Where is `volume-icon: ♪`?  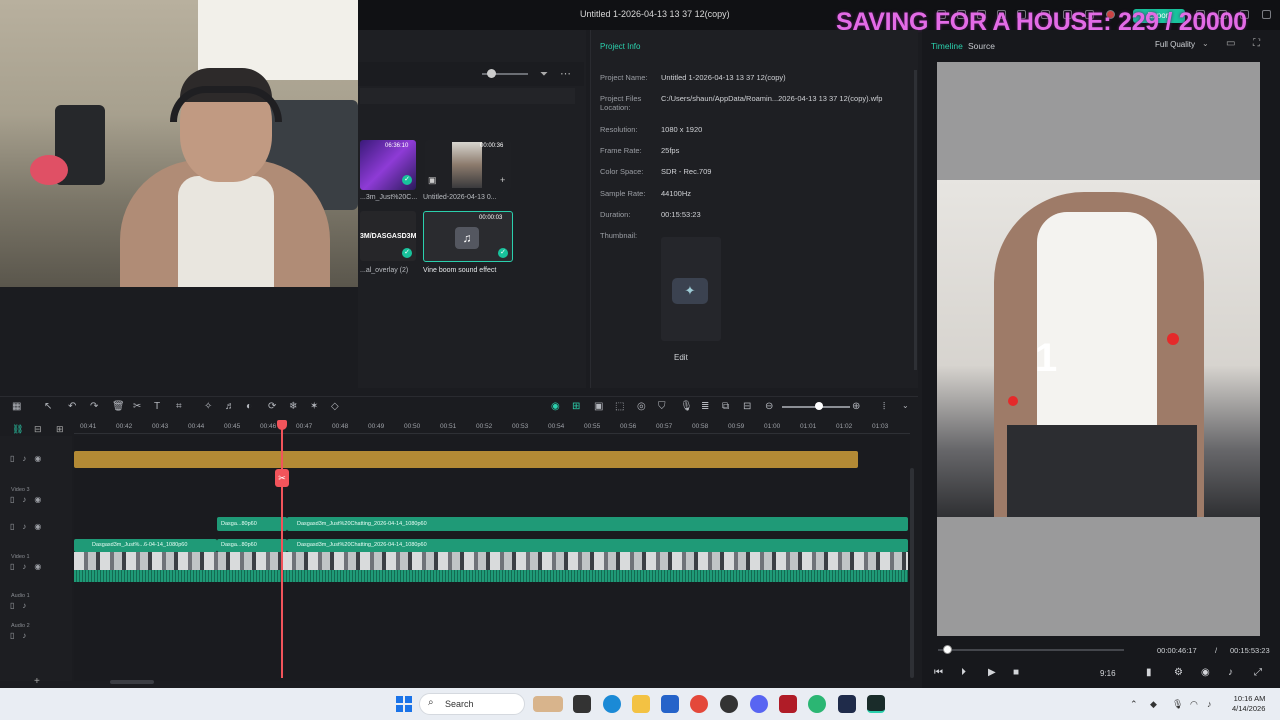
volume-icon: ♪ is located at coordinates (1230, 672).